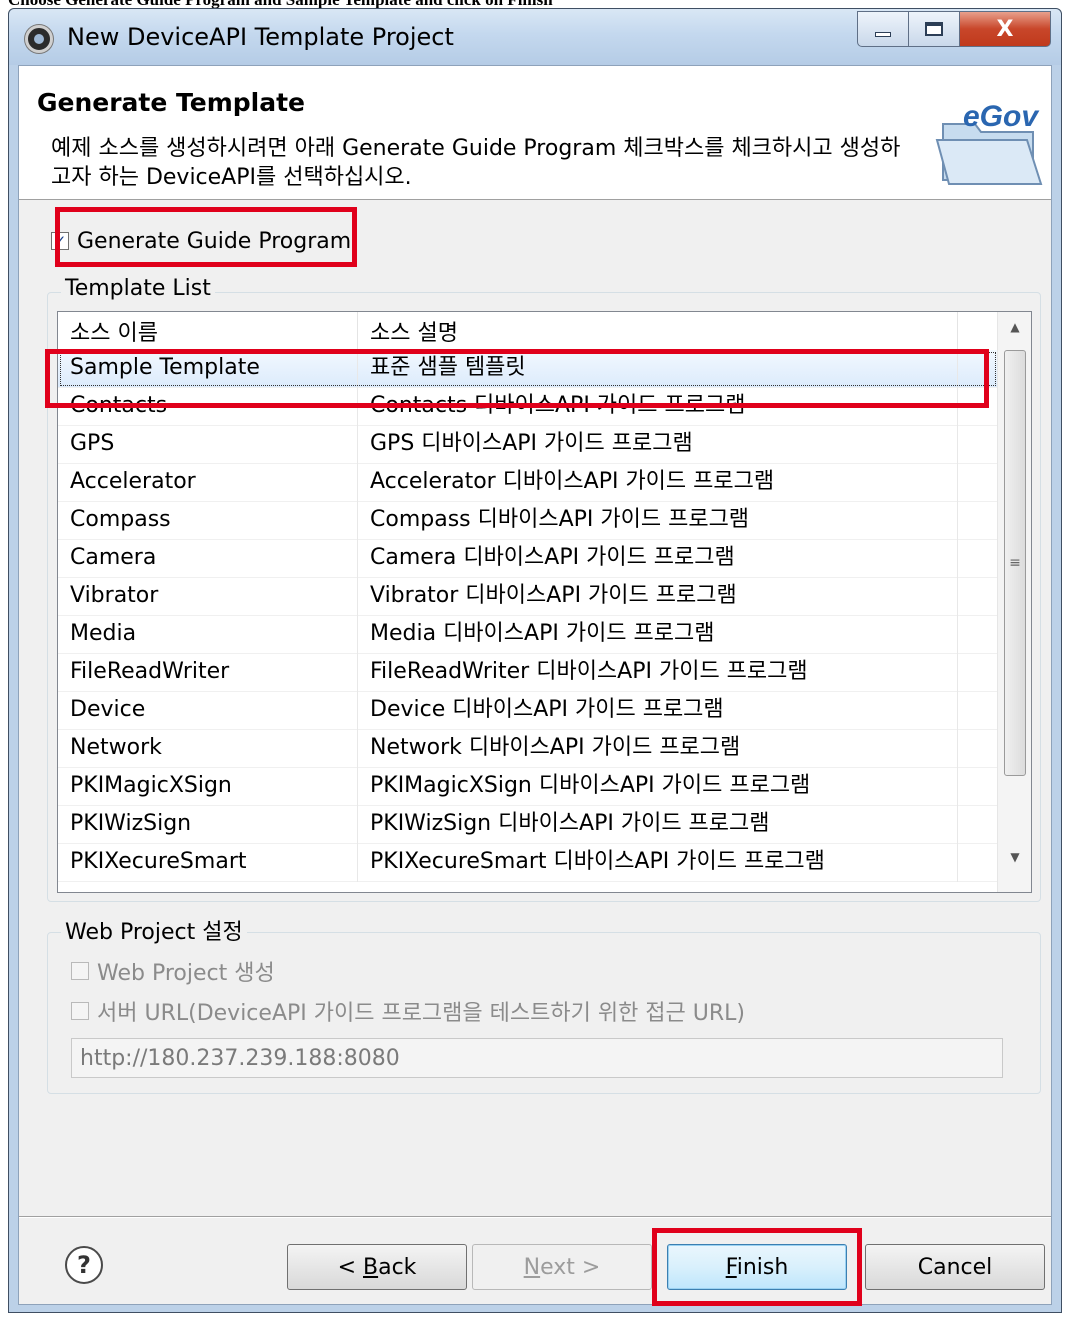 This screenshot has height=1320, width=1069. I want to click on table-row: Network Network 디바이스API 가이드 프로그램, so click(528, 749).